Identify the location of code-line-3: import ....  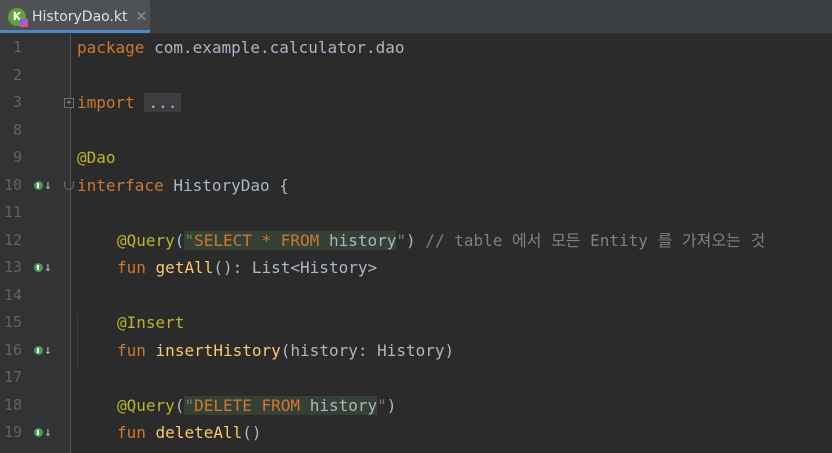
(129, 103).